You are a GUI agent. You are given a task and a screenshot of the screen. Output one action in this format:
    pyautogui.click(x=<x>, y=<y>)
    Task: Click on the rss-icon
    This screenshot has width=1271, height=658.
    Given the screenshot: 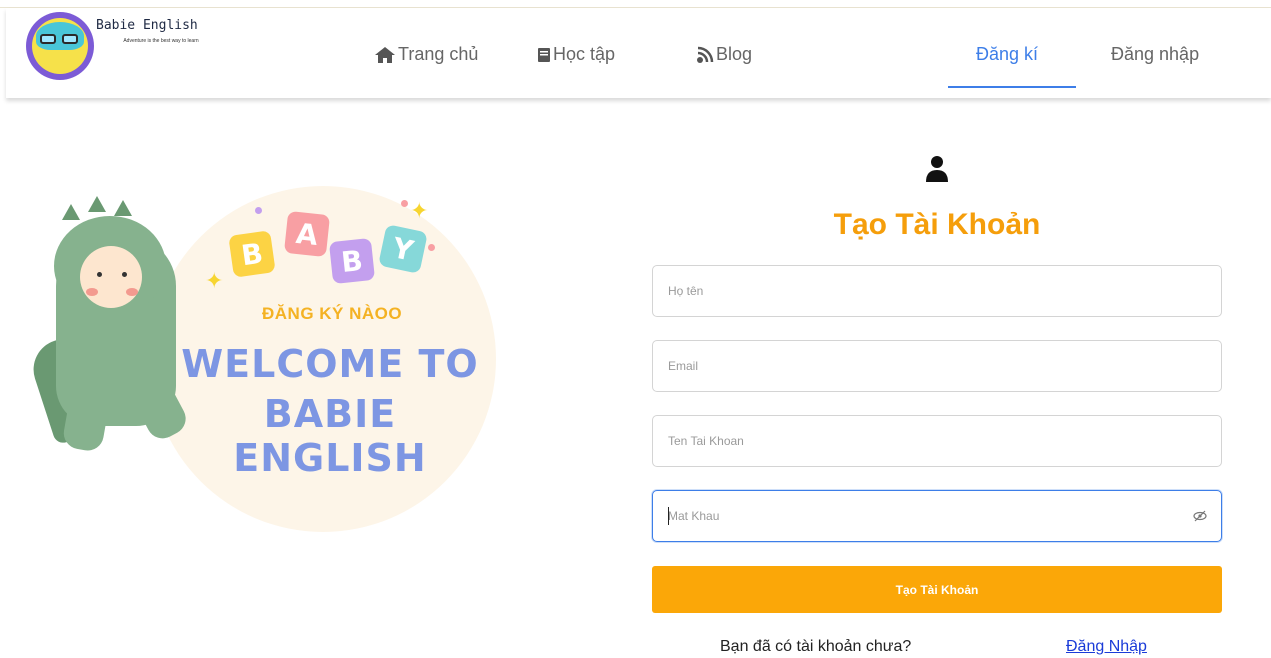 What is the action you would take?
    pyautogui.click(x=705, y=54)
    